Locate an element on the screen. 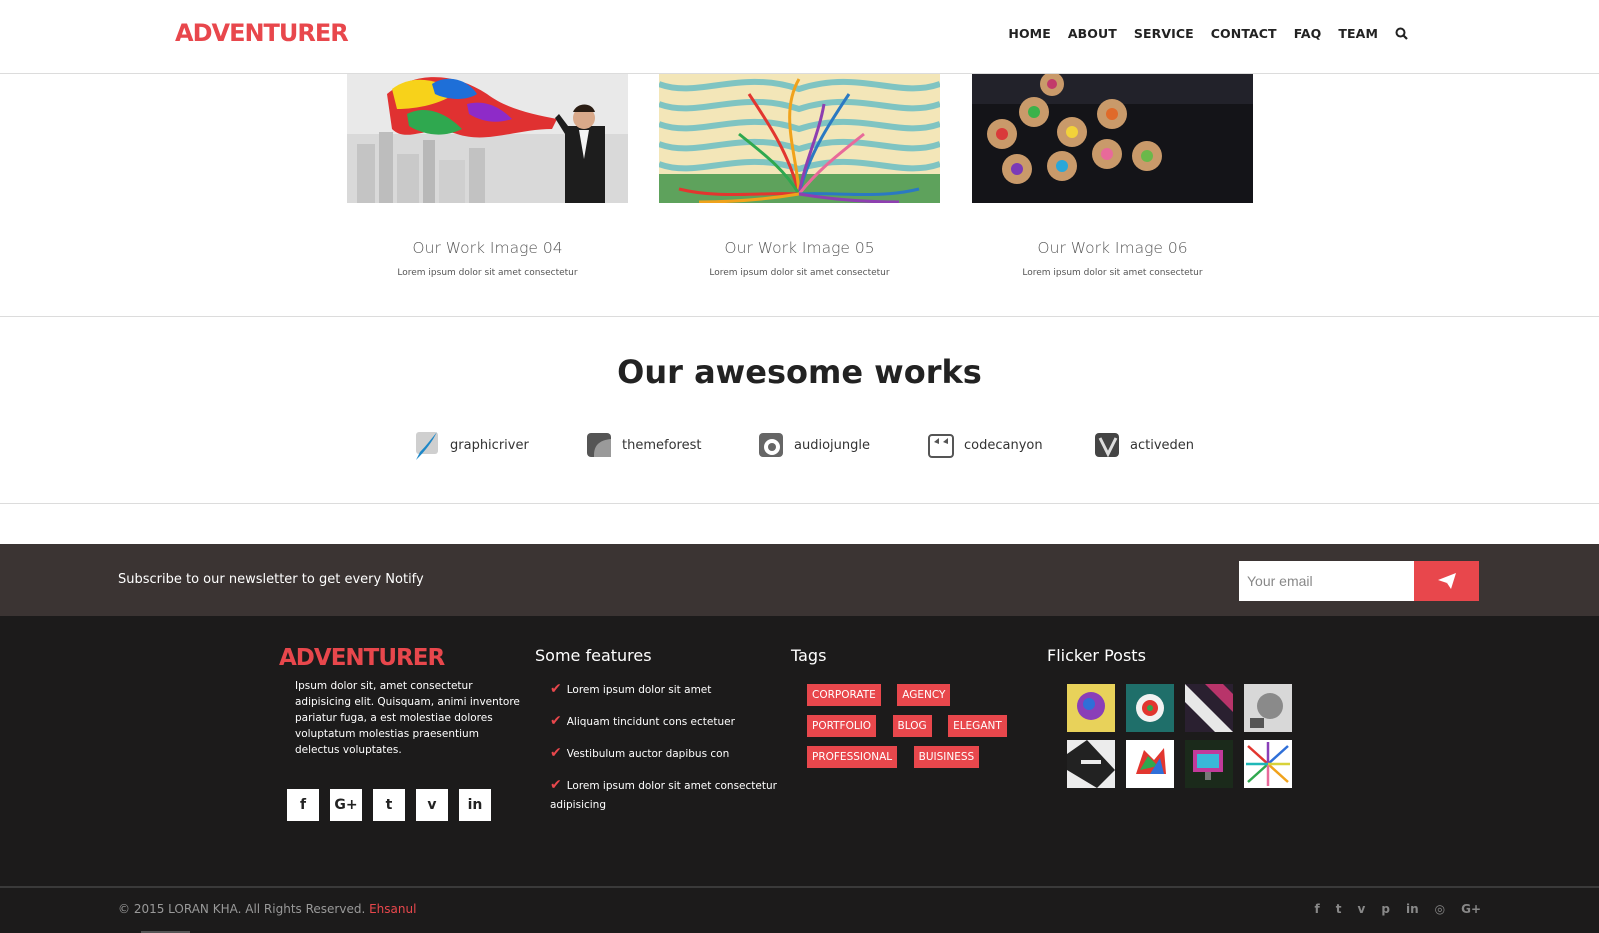 Image resolution: width=1599 pixels, height=933 pixels. tag: BUISINESS is located at coordinates (946, 757).